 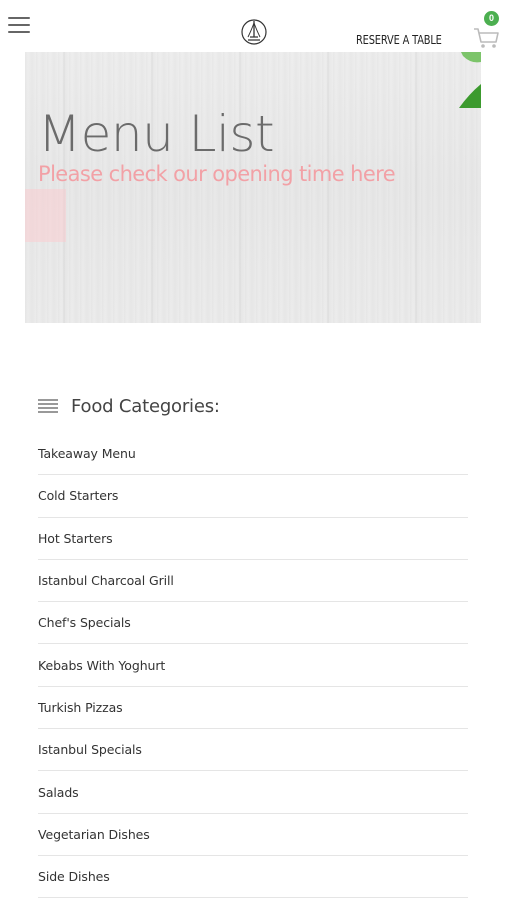 What do you see at coordinates (253, 496) in the screenshot?
I see `category-item-cold-starters: Cold Starters` at bounding box center [253, 496].